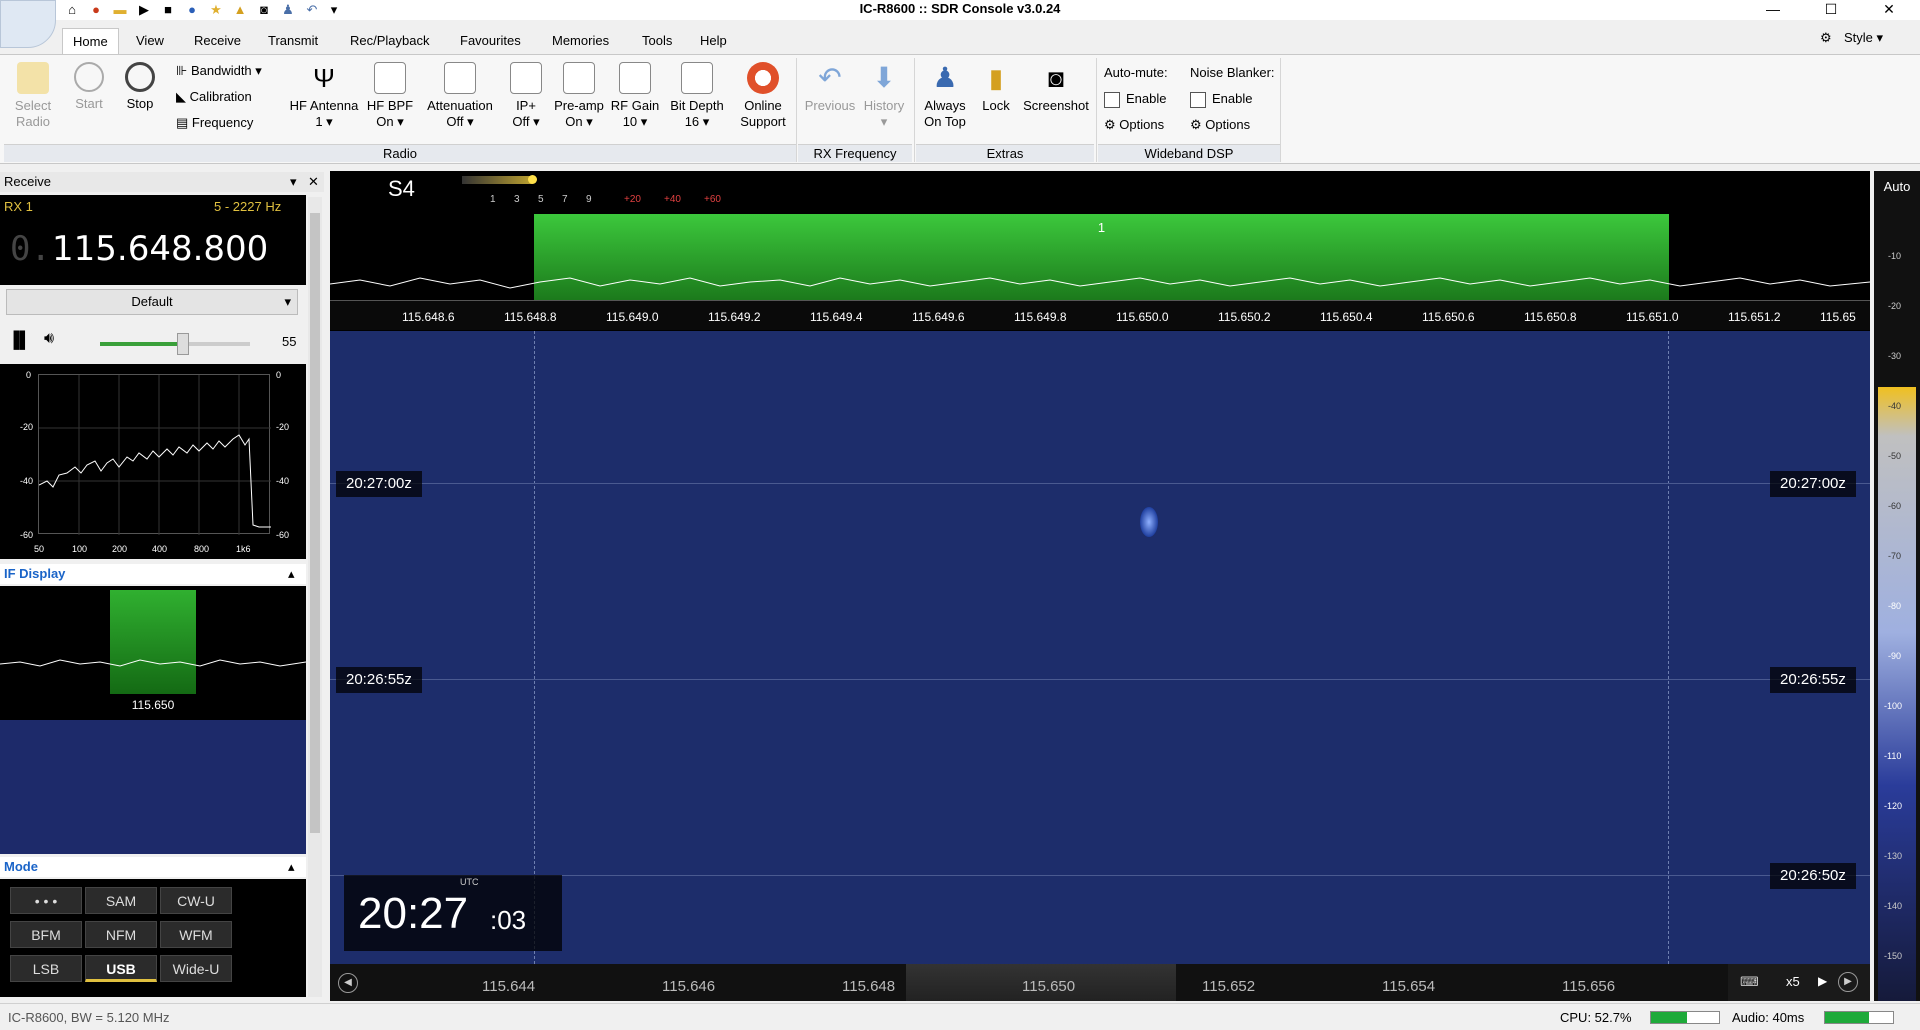 This screenshot has width=1920, height=1030. What do you see at coordinates (996, 88) in the screenshot?
I see `lock-button: ▮ Lock` at bounding box center [996, 88].